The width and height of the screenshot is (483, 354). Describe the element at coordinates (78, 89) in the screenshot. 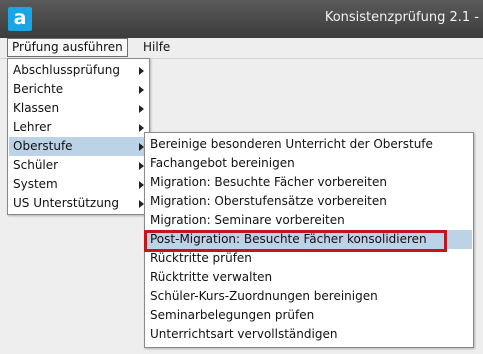

I see `menu-item-berichte: Berichte` at that location.